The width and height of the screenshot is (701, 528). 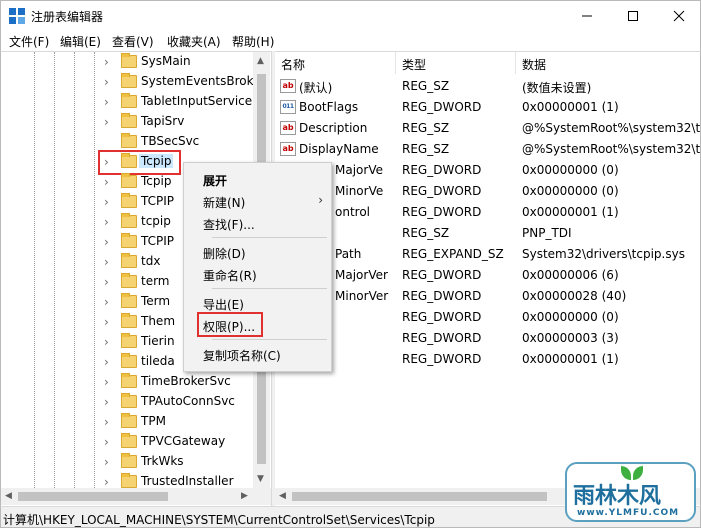 What do you see at coordinates (127, 462) in the screenshot?
I see `tree-item-trkwks: › TrkWks` at bounding box center [127, 462].